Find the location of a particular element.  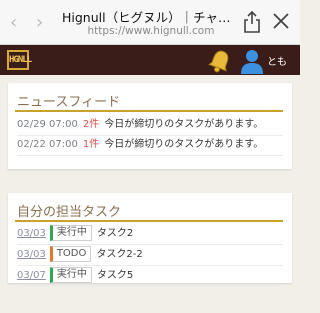

news-count: 1件 is located at coordinates (91, 144).